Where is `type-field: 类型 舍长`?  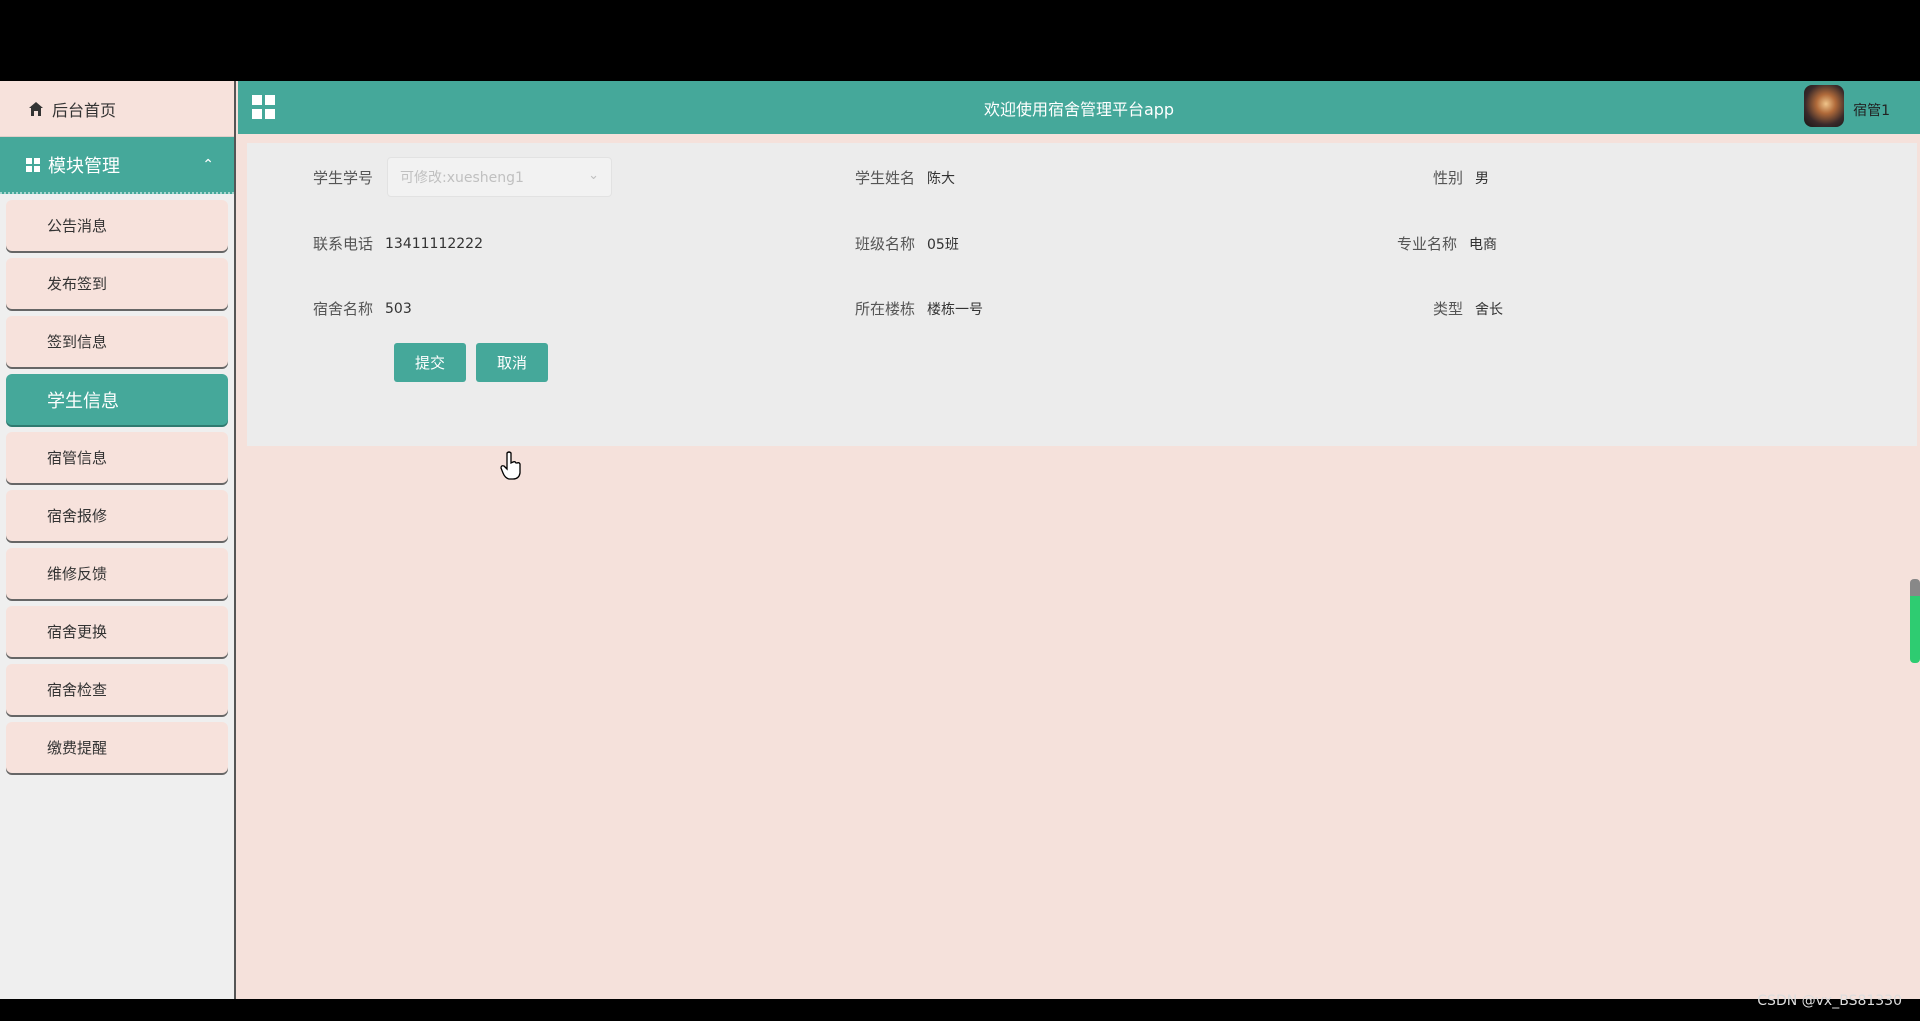
type-field: 类型 舍长 is located at coordinates (1468, 308).